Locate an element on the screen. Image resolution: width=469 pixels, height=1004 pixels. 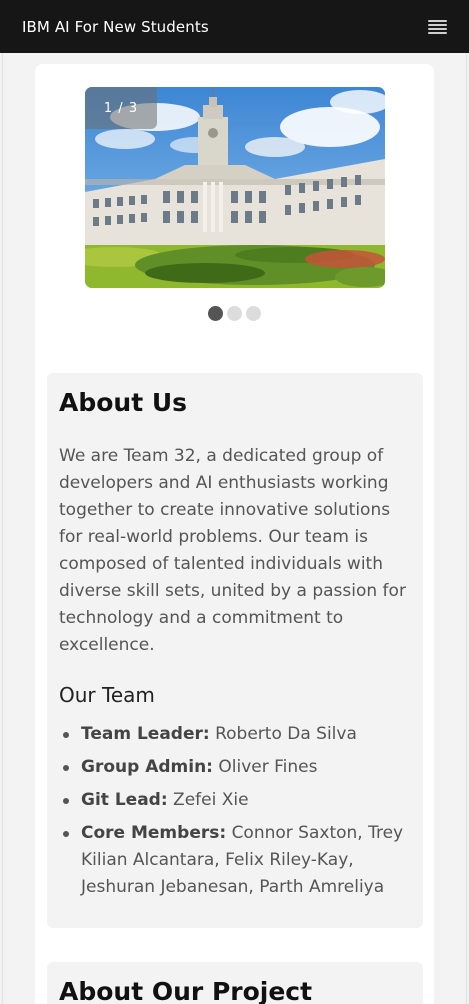
member-role: Team Leader: is located at coordinates (145, 734).